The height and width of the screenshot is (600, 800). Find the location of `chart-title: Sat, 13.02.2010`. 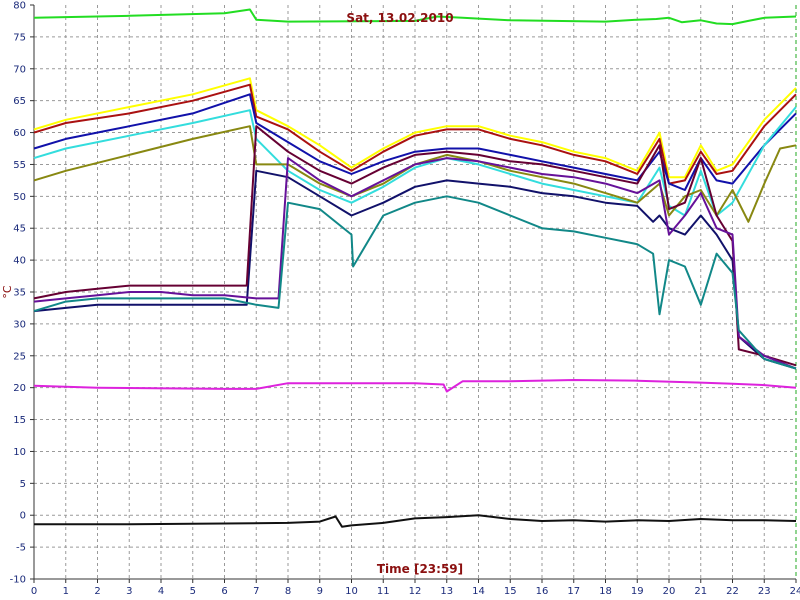

chart-title: Sat, 13.02.2010 is located at coordinates (399, 18).